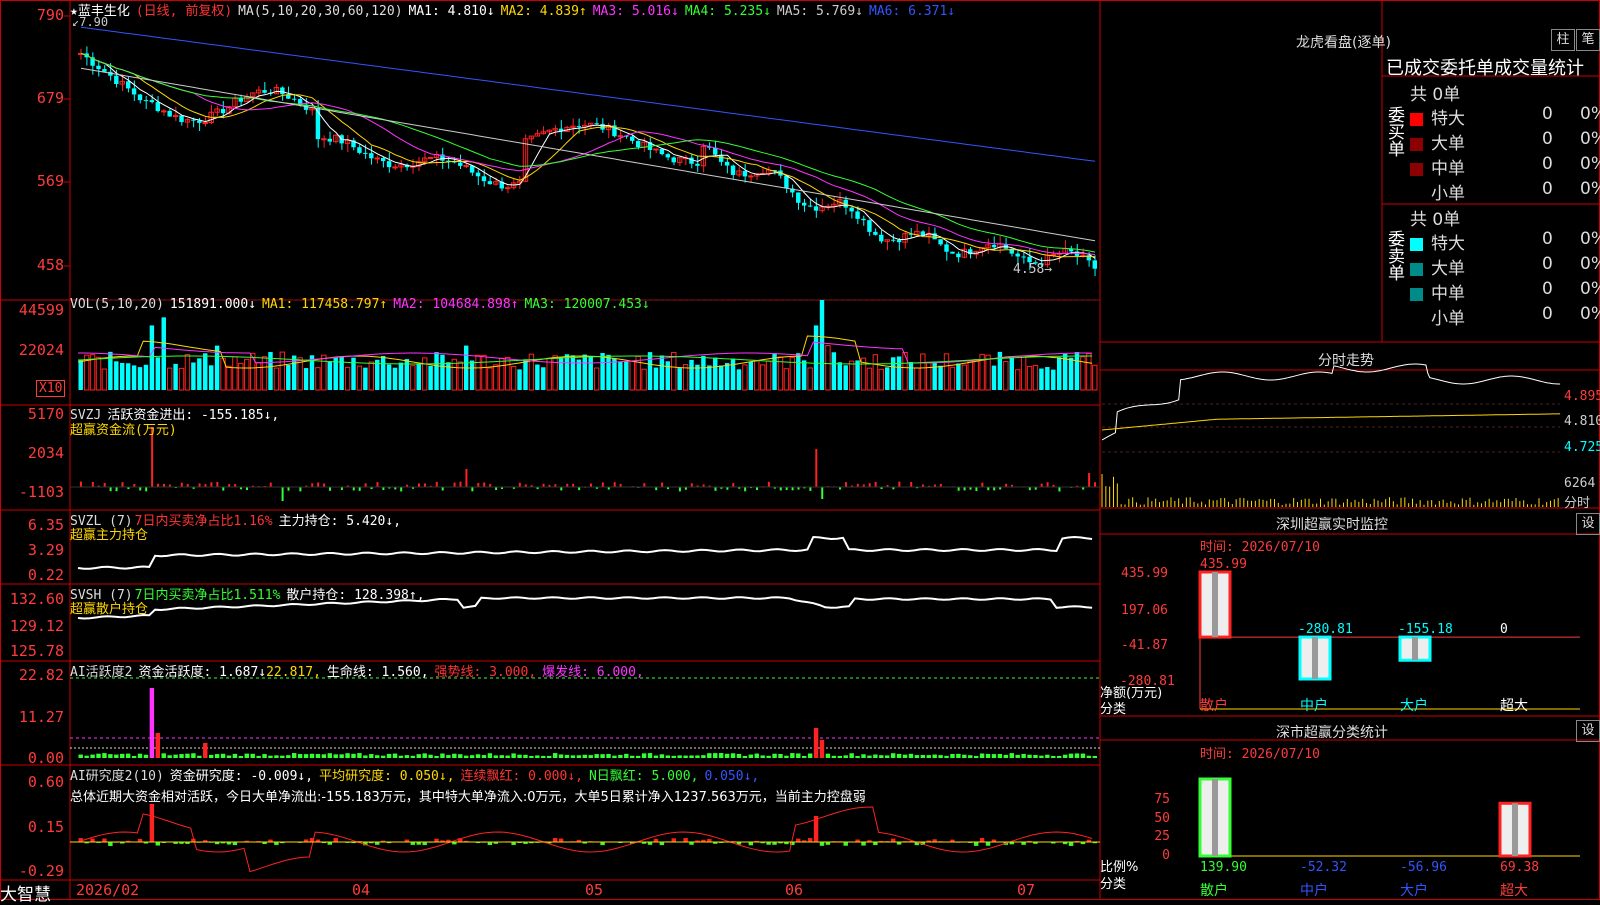 The height and width of the screenshot is (905, 1600). I want to click on sz-monitor-settings-button: 设, so click(1588, 524).